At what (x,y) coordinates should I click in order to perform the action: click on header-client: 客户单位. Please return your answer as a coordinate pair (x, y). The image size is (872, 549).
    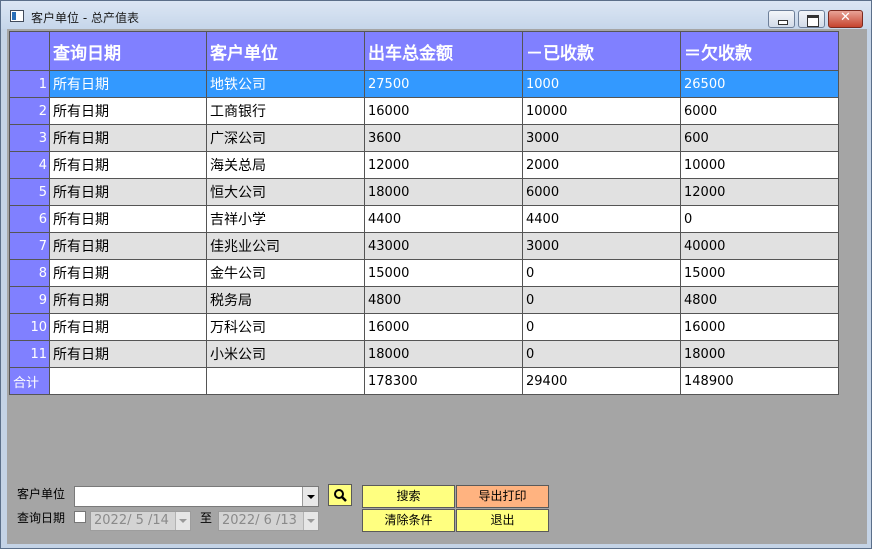
    Looking at the image, I should click on (285, 51).